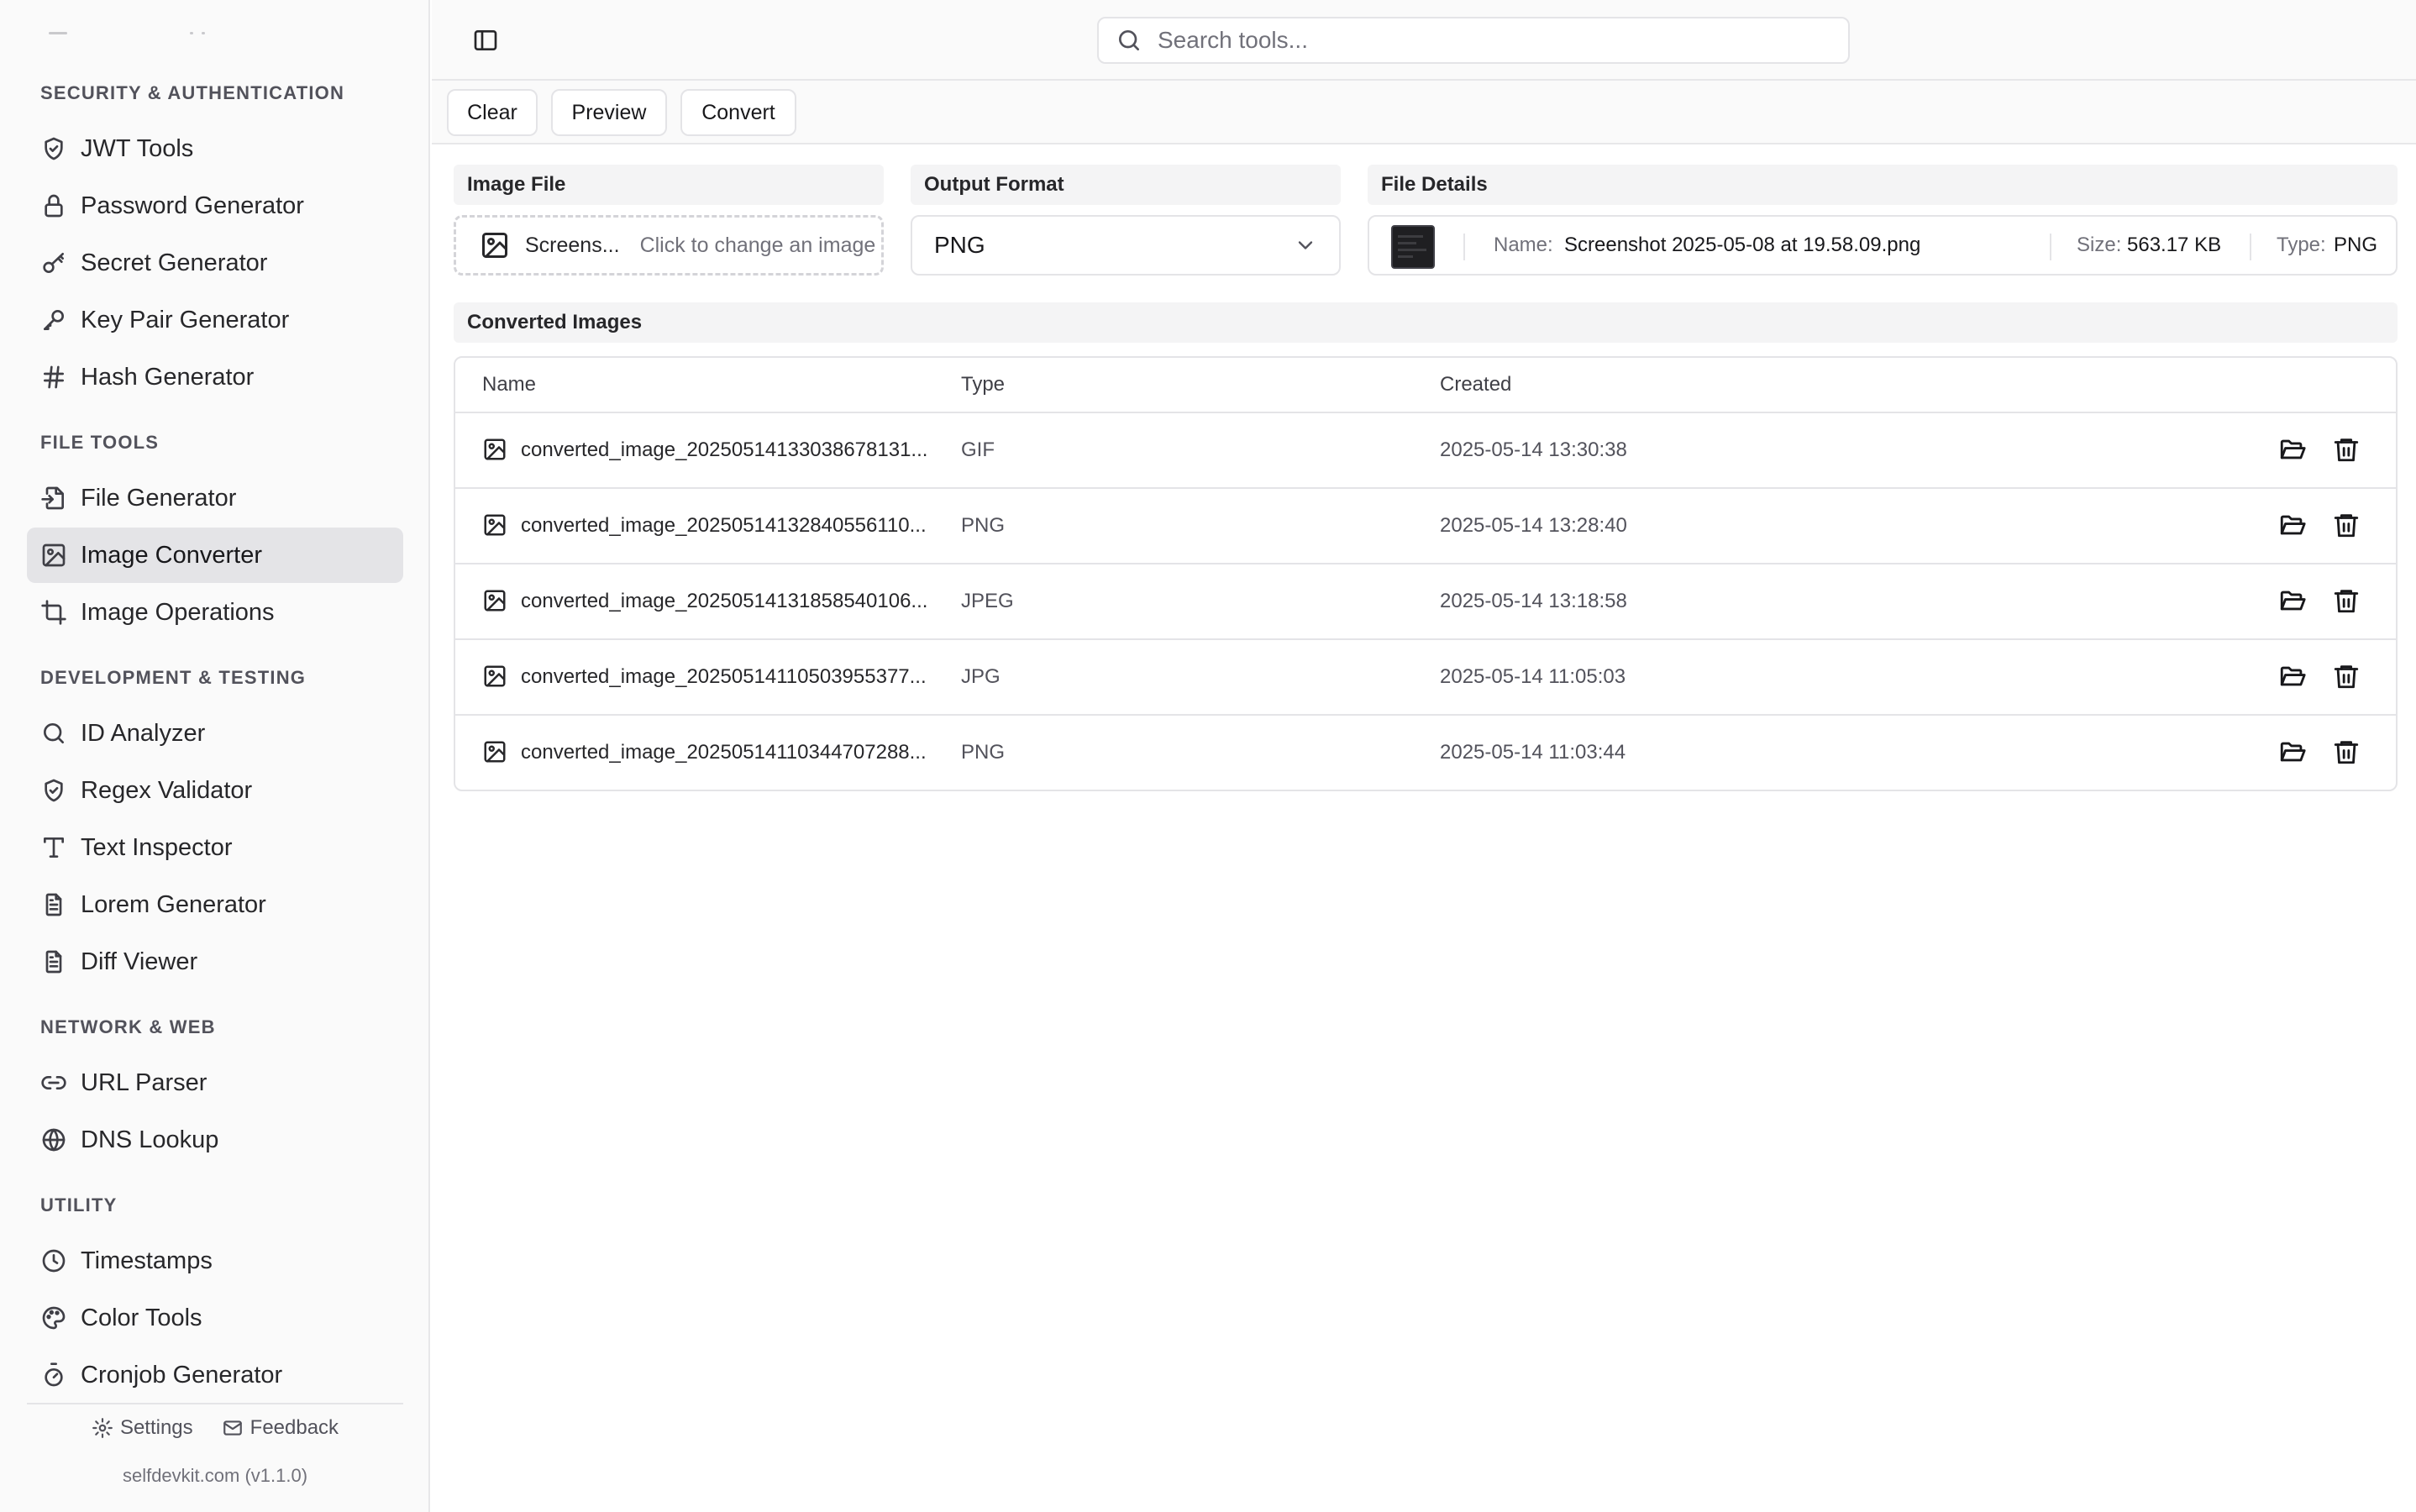 Image resolution: width=2416 pixels, height=1512 pixels. Describe the element at coordinates (178, 612) in the screenshot. I see `sidebar-item-label: Image Operations` at that location.